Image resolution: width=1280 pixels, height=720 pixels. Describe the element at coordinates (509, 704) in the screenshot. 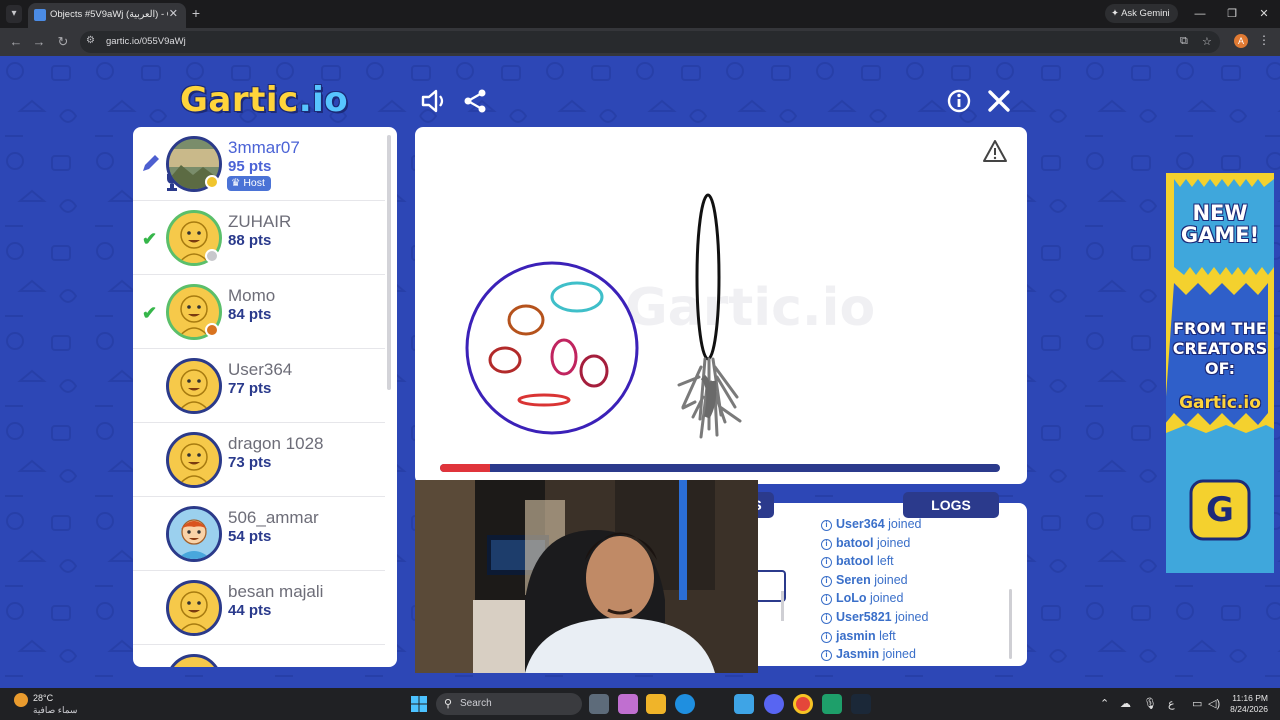

I see `taskbar-search: ⚲ Search` at that location.